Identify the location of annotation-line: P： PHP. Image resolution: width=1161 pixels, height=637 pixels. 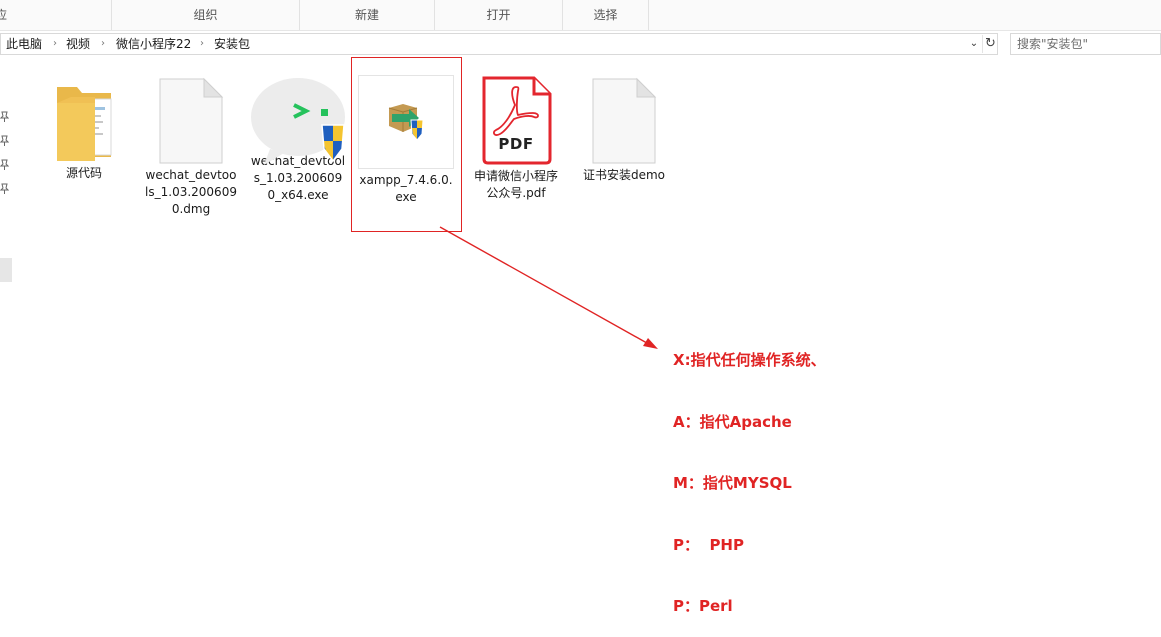
(708, 544).